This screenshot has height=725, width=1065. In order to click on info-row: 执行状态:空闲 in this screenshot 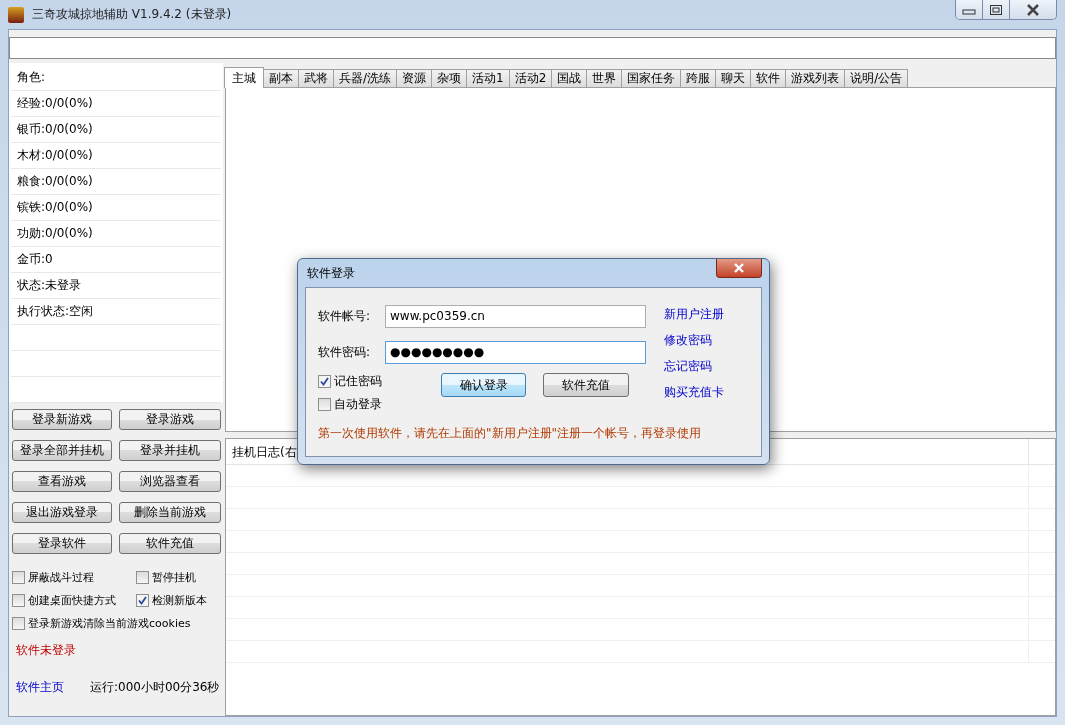, I will do `click(55, 311)`.